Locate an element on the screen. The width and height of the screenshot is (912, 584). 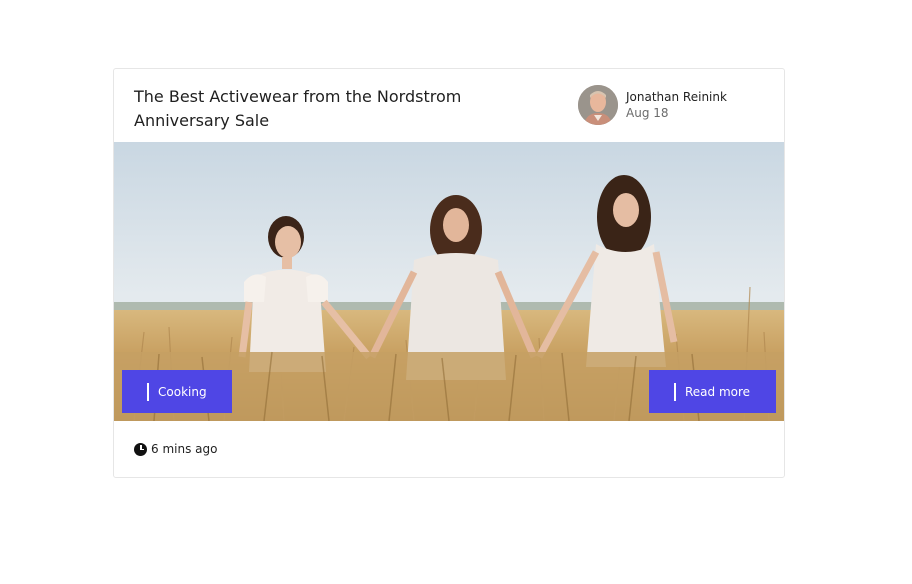
read-more-label: Read more is located at coordinates (718, 391).